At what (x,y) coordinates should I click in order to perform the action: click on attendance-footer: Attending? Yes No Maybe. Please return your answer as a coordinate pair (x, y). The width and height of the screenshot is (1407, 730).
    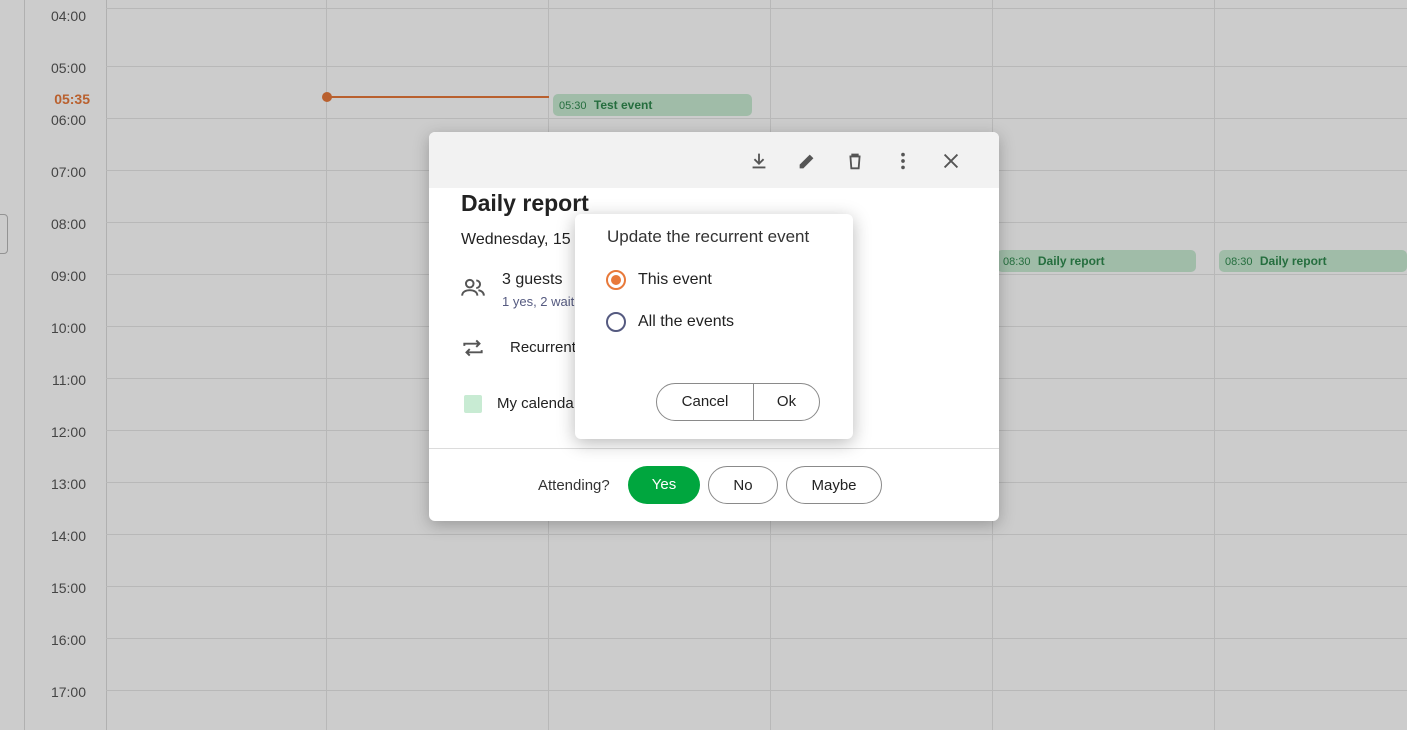
    Looking at the image, I should click on (714, 484).